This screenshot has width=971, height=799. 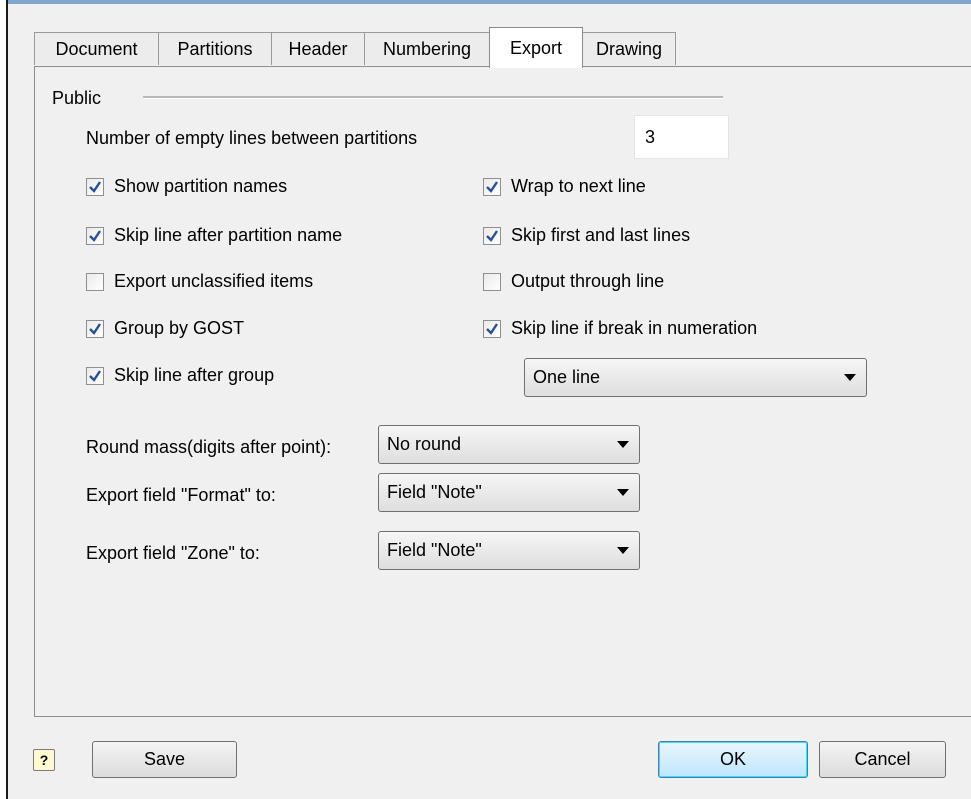 What do you see at coordinates (489, 2) in the screenshot?
I see `window-top-edge` at bounding box center [489, 2].